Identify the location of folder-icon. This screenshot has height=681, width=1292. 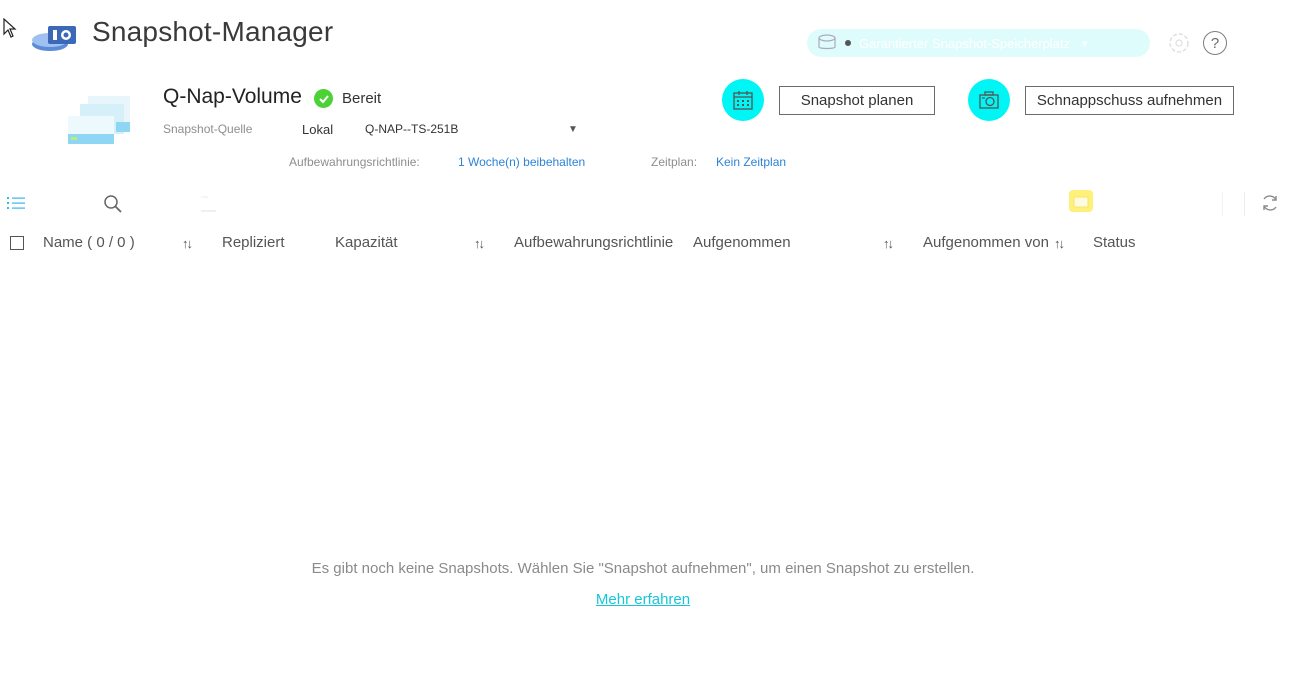
(1081, 201).